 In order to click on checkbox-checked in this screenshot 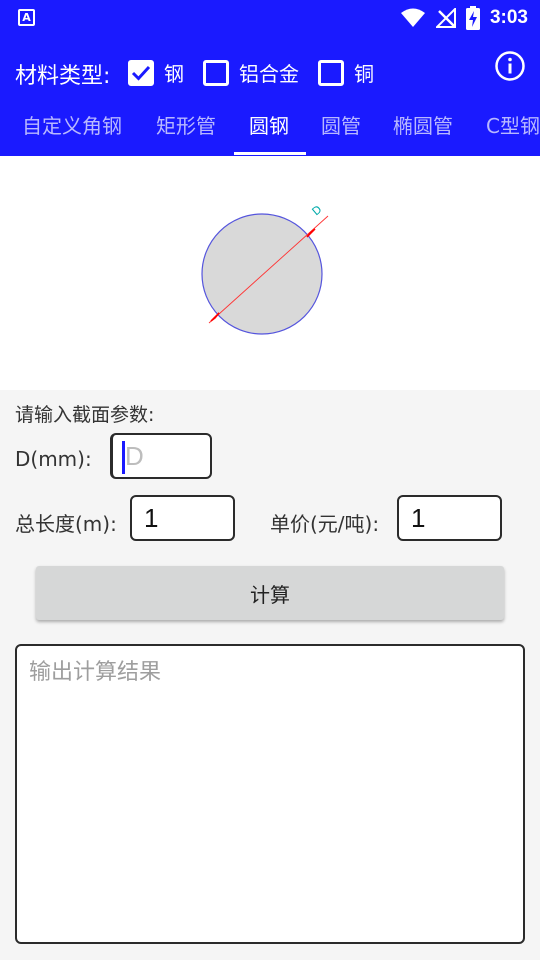, I will do `click(141, 72)`.